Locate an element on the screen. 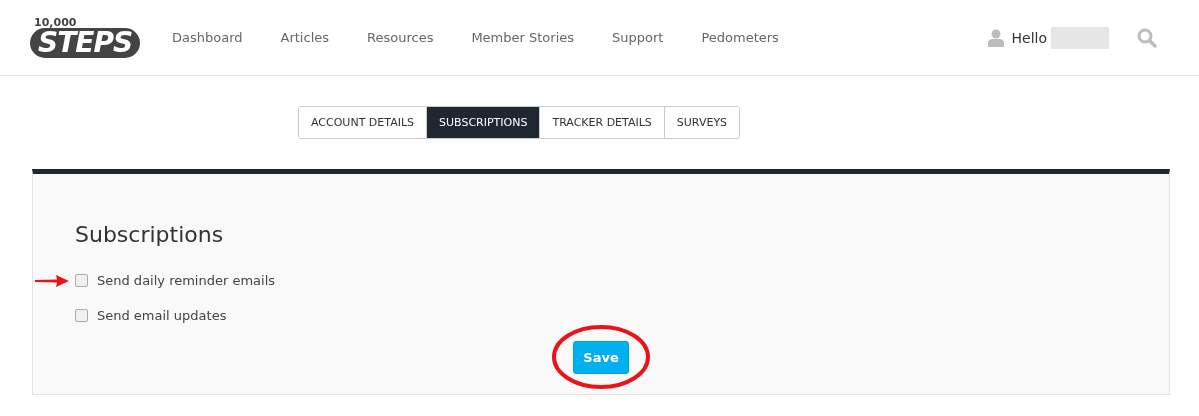 This screenshot has width=1199, height=416. nav-link: Member Stories is located at coordinates (523, 37).